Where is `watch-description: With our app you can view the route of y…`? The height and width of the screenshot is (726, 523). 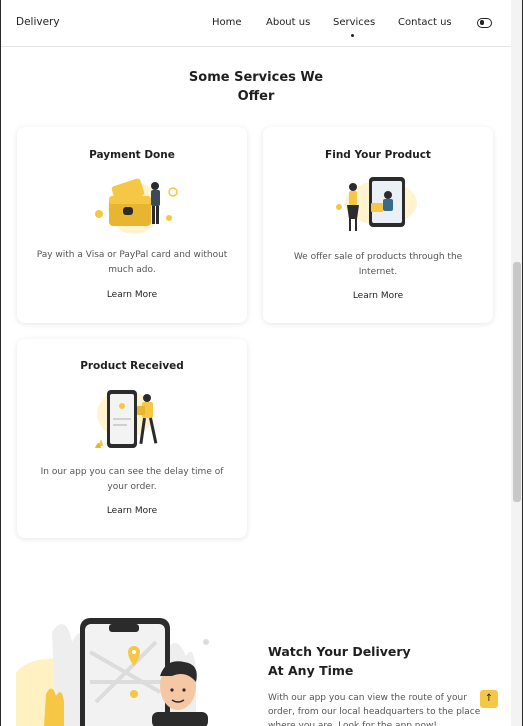
watch-description: With our app you can view the route of y… is located at coordinates (374, 709).